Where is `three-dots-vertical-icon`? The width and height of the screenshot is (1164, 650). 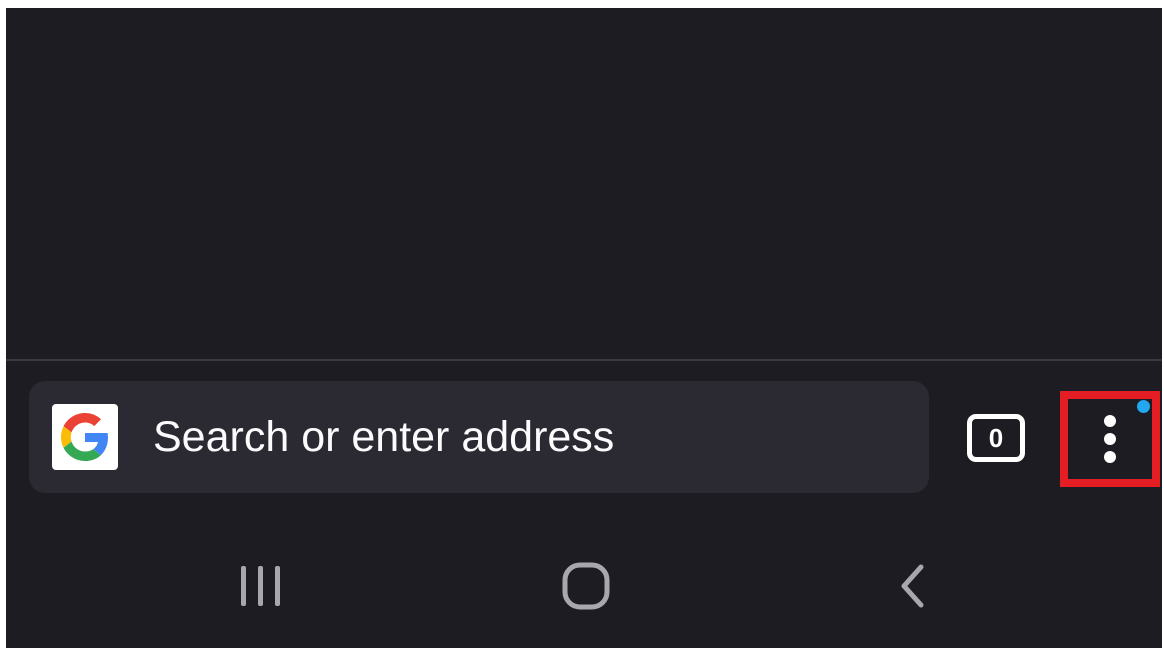 three-dots-vertical-icon is located at coordinates (1110, 439).